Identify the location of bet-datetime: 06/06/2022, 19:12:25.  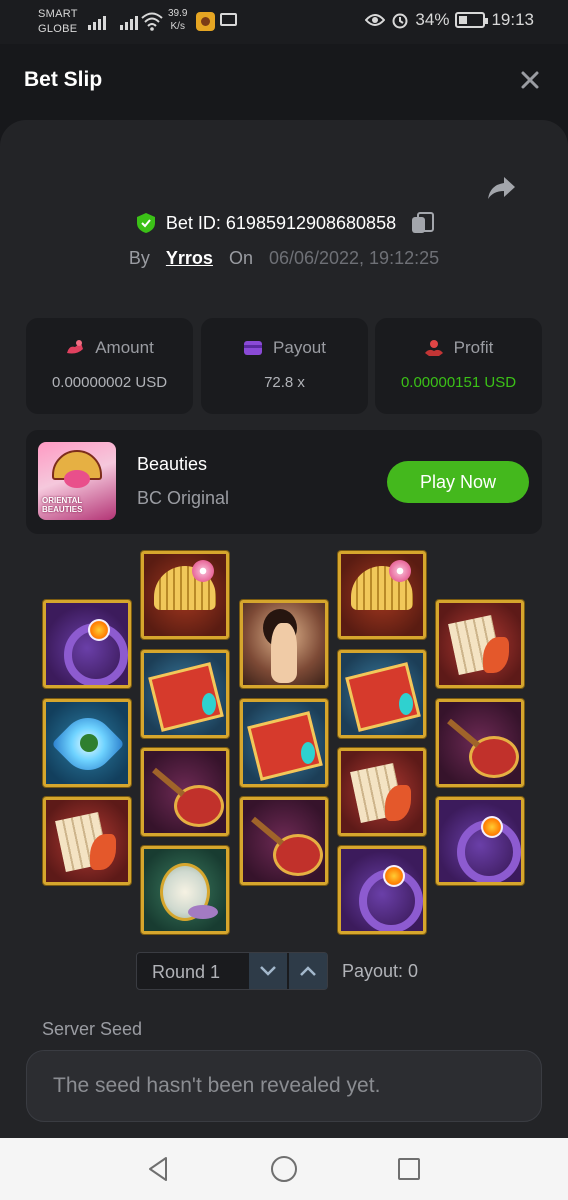
(354, 258).